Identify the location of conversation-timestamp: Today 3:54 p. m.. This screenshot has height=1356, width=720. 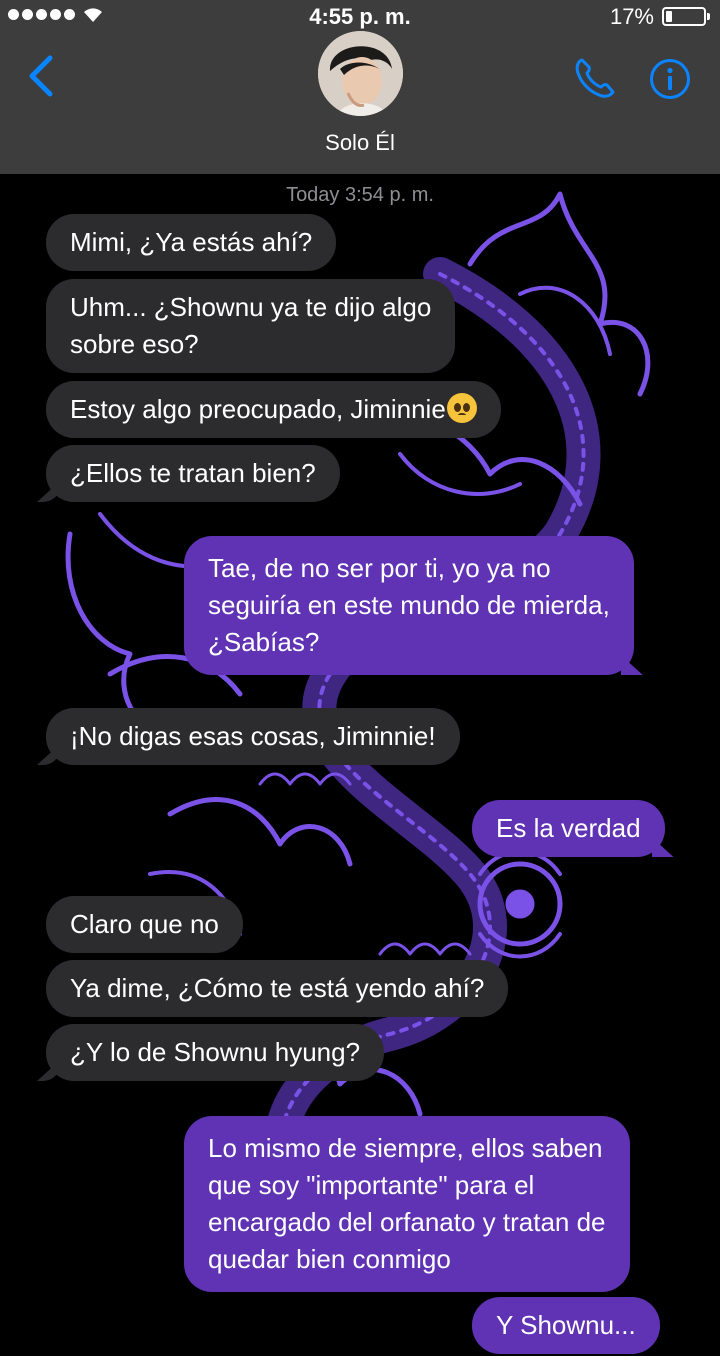
(360, 195).